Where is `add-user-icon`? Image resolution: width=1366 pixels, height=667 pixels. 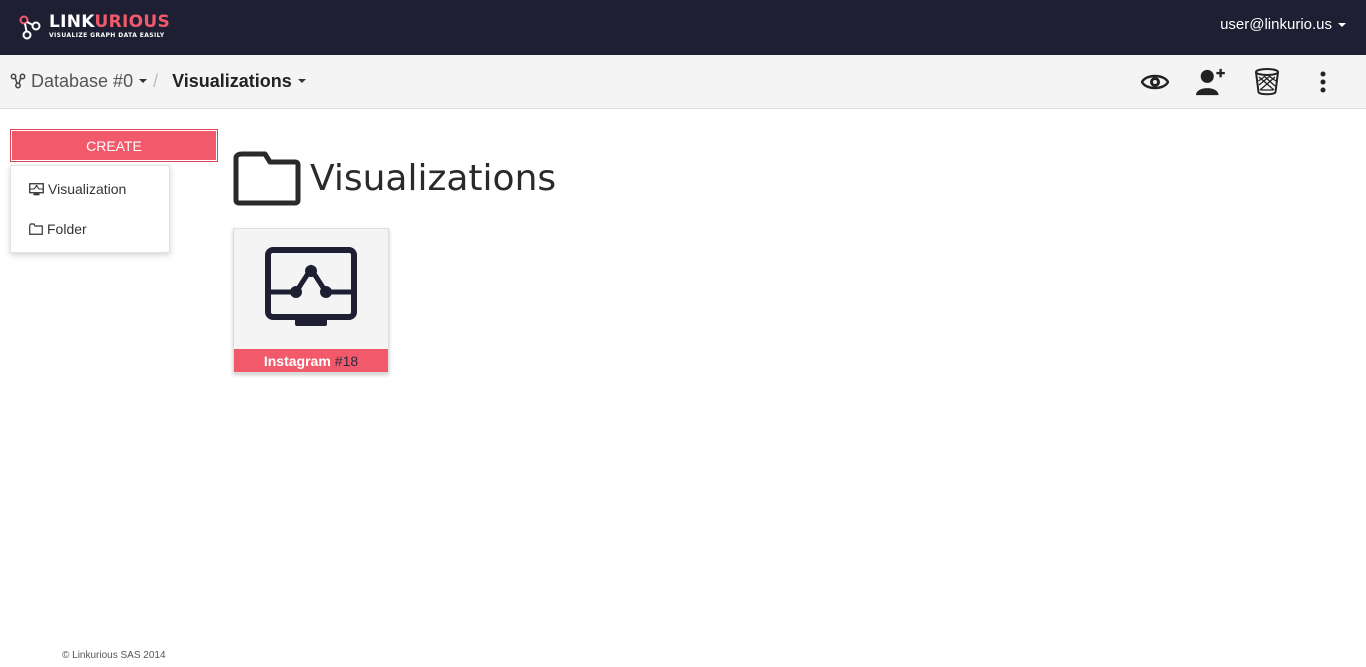 add-user-icon is located at coordinates (1210, 82).